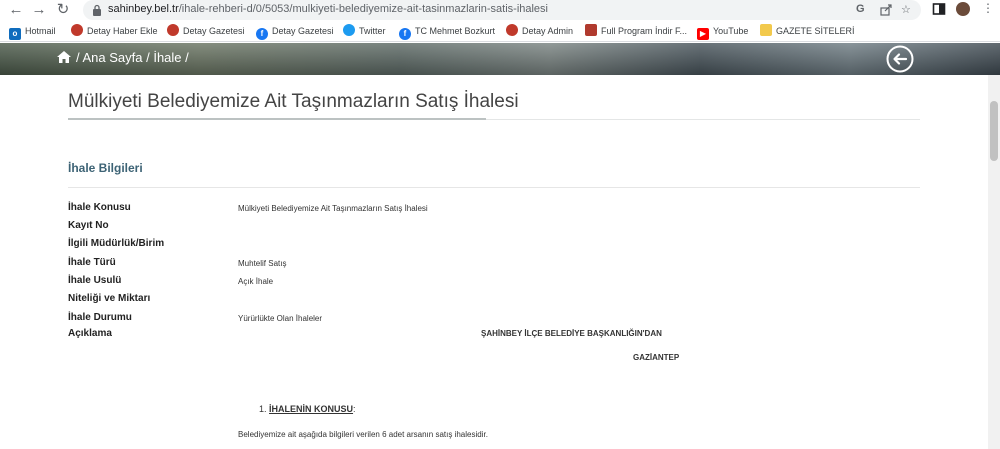 The image size is (1000, 449). What do you see at coordinates (206, 31) in the screenshot?
I see `bookmark-detay-gazetesi: Detay Gazetesi` at bounding box center [206, 31].